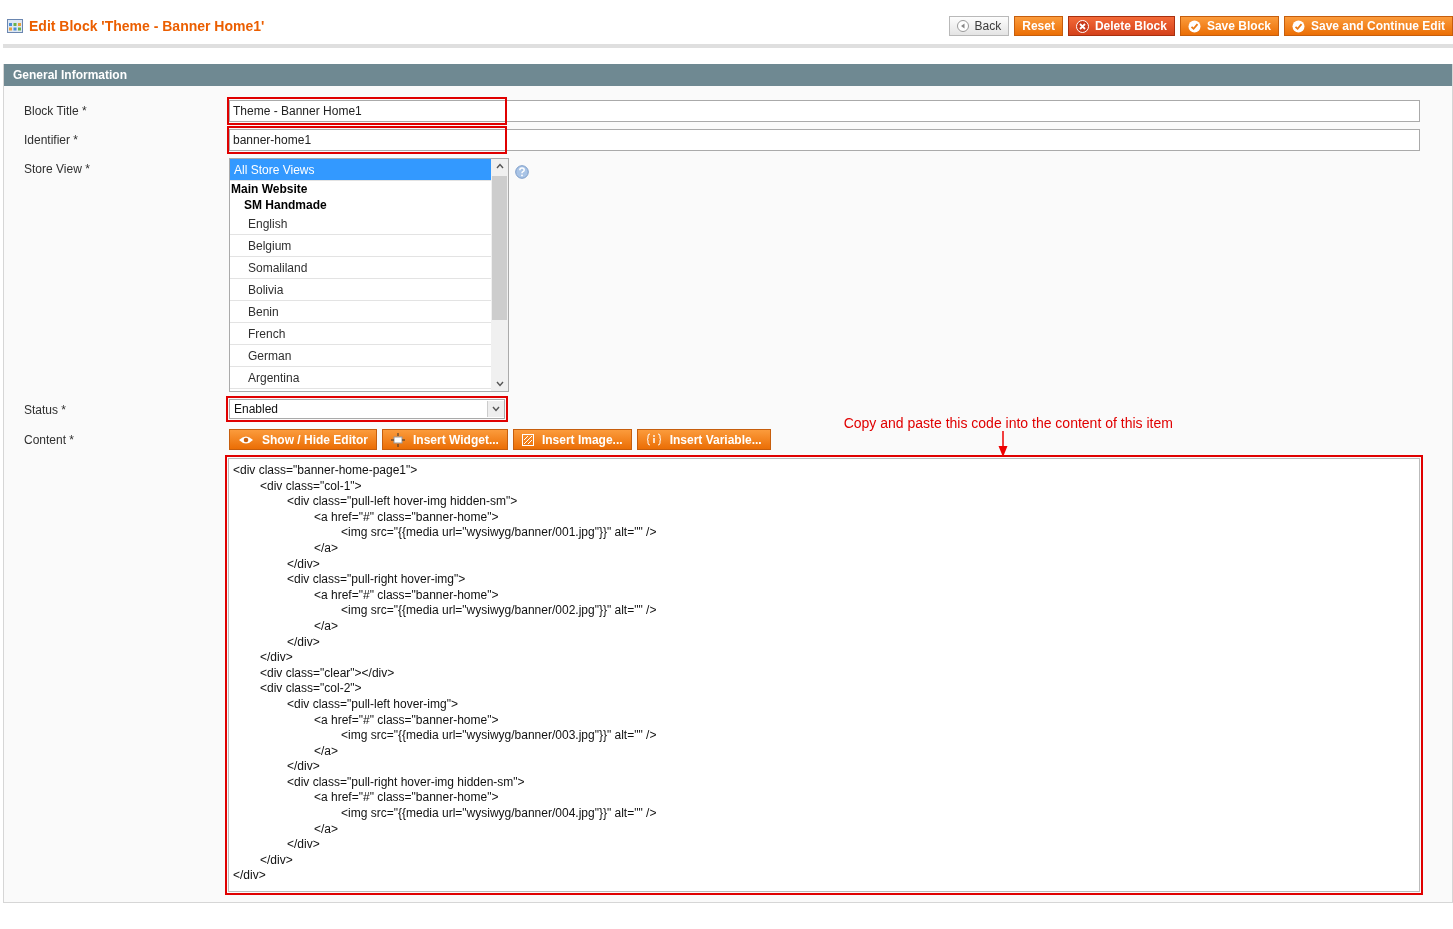  What do you see at coordinates (398, 439) in the screenshot?
I see `widget-icon` at bounding box center [398, 439].